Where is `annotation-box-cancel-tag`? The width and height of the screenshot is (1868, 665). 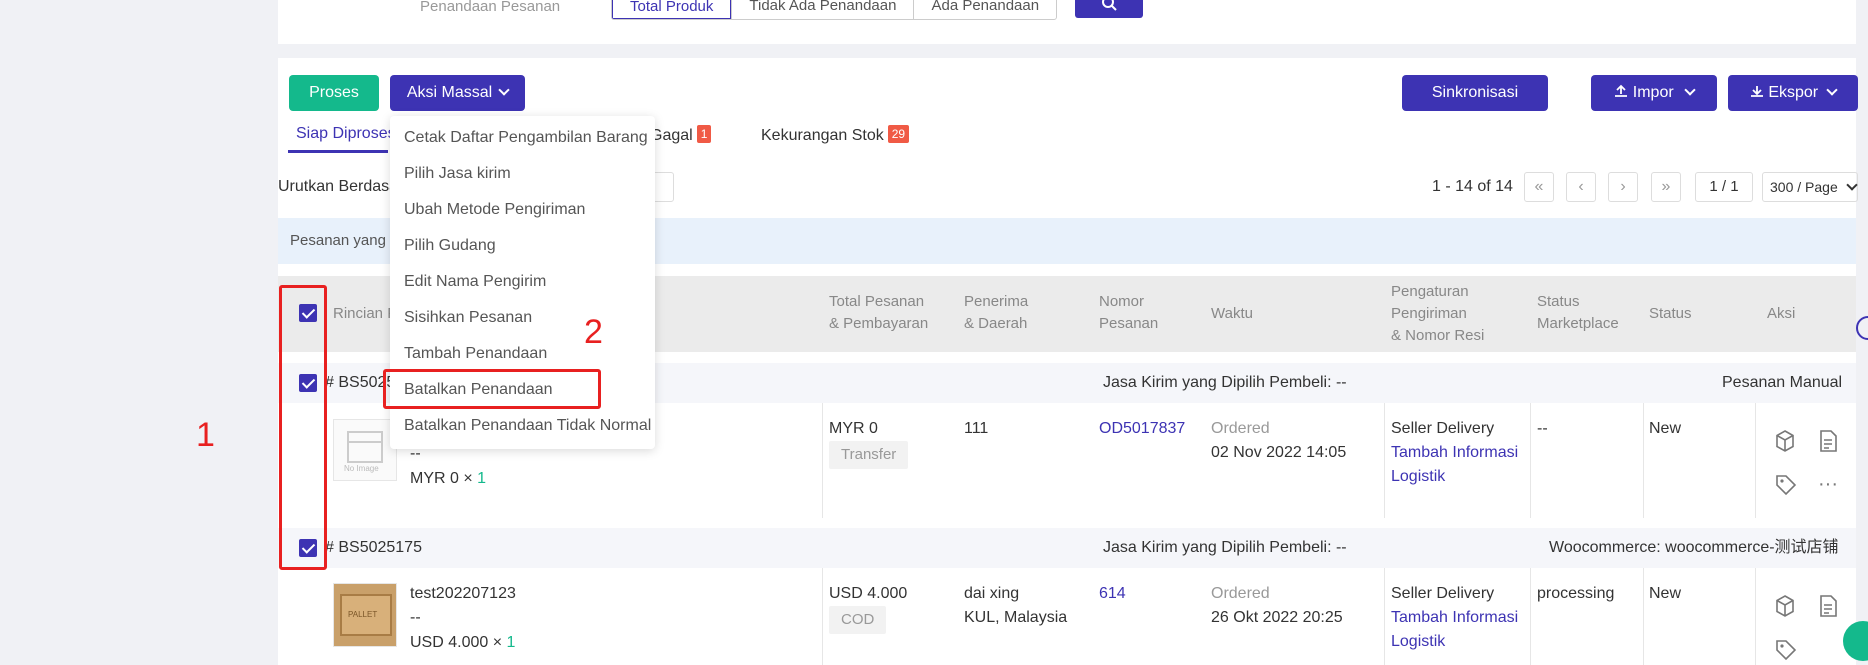 annotation-box-cancel-tag is located at coordinates (492, 389).